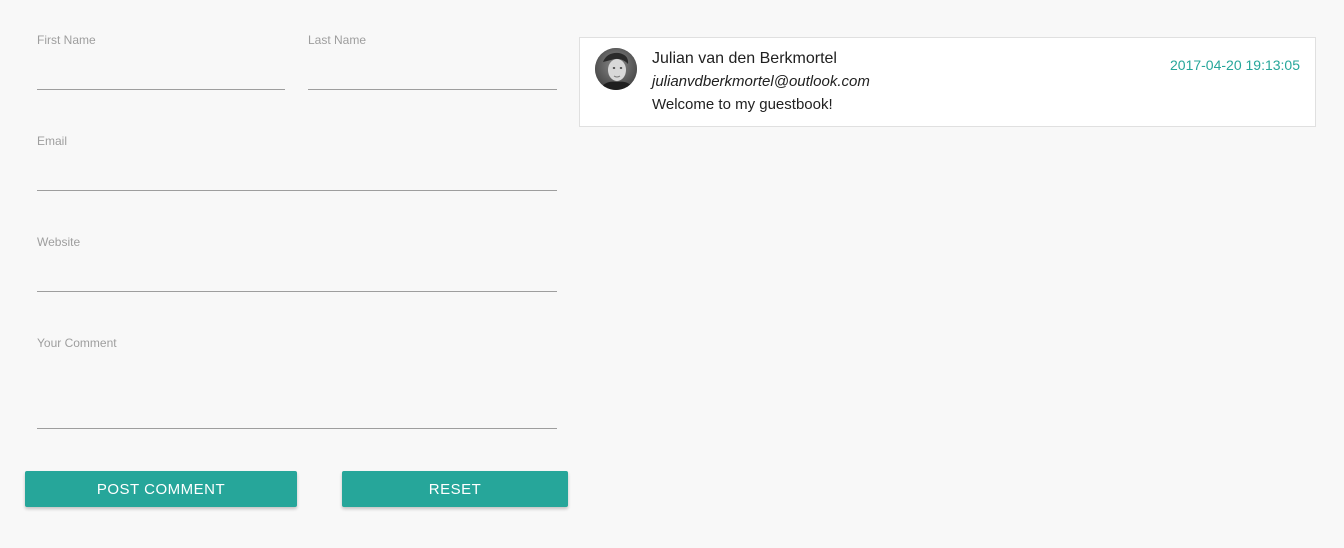 Image resolution: width=1344 pixels, height=548 pixels. I want to click on email-field-group: Email, so click(297, 163).